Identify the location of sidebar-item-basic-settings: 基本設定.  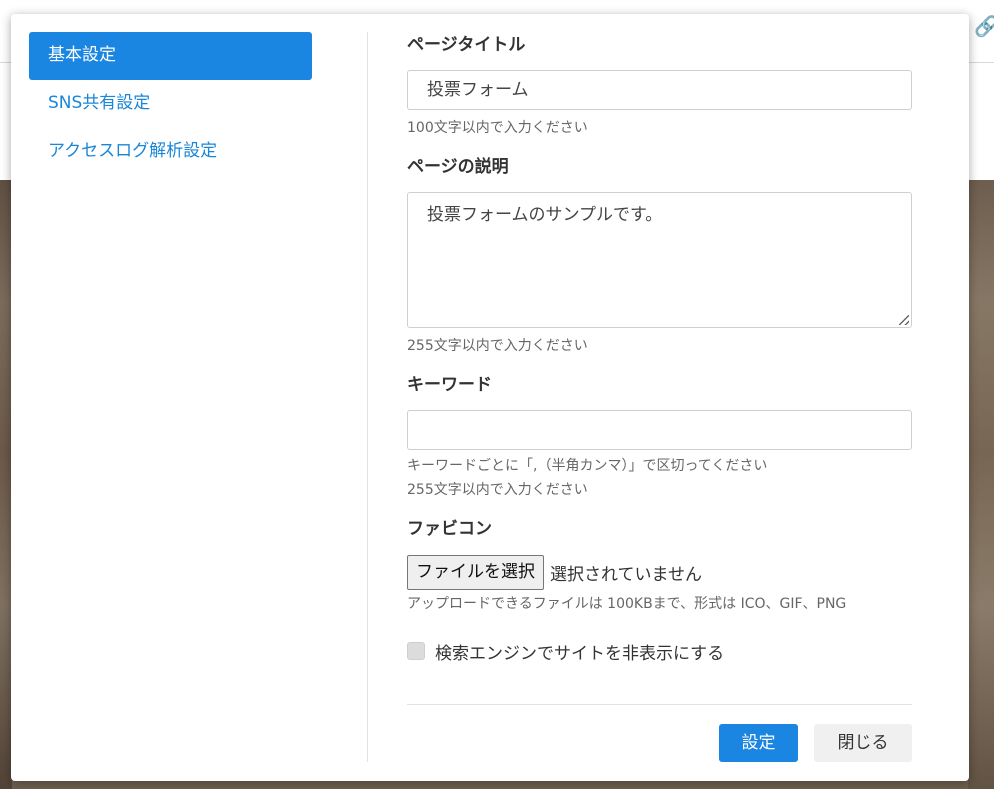
(170, 56).